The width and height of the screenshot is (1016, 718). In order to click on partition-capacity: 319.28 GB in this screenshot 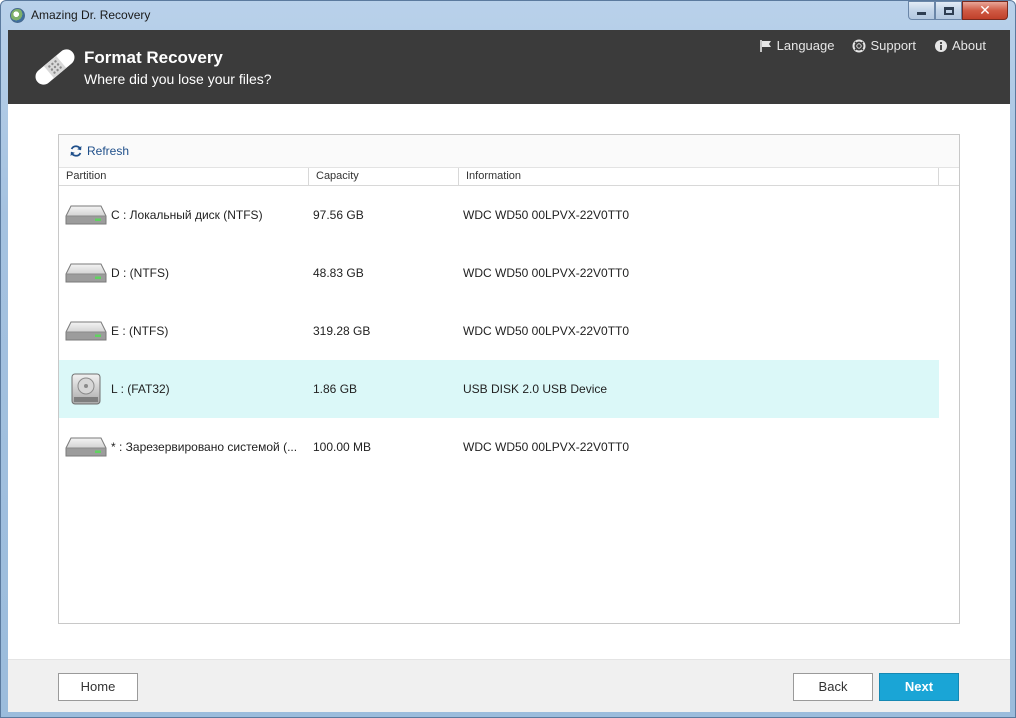, I will do `click(342, 331)`.